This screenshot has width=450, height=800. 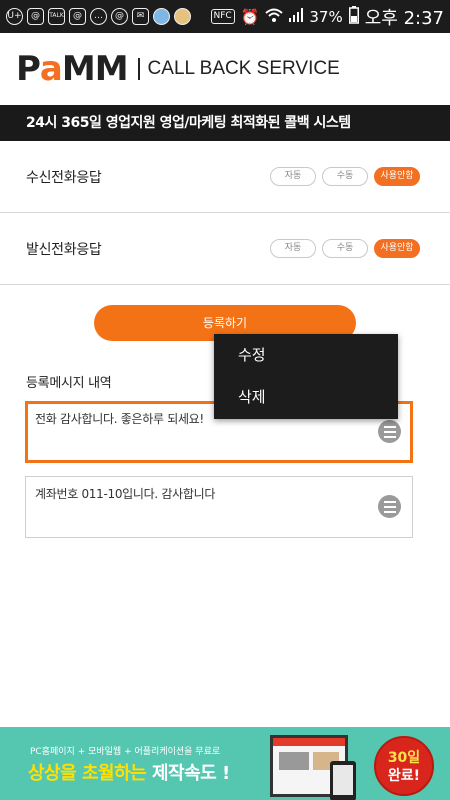 I want to click on registered-messages-title: 등록메시지 내역, so click(x=69, y=383).